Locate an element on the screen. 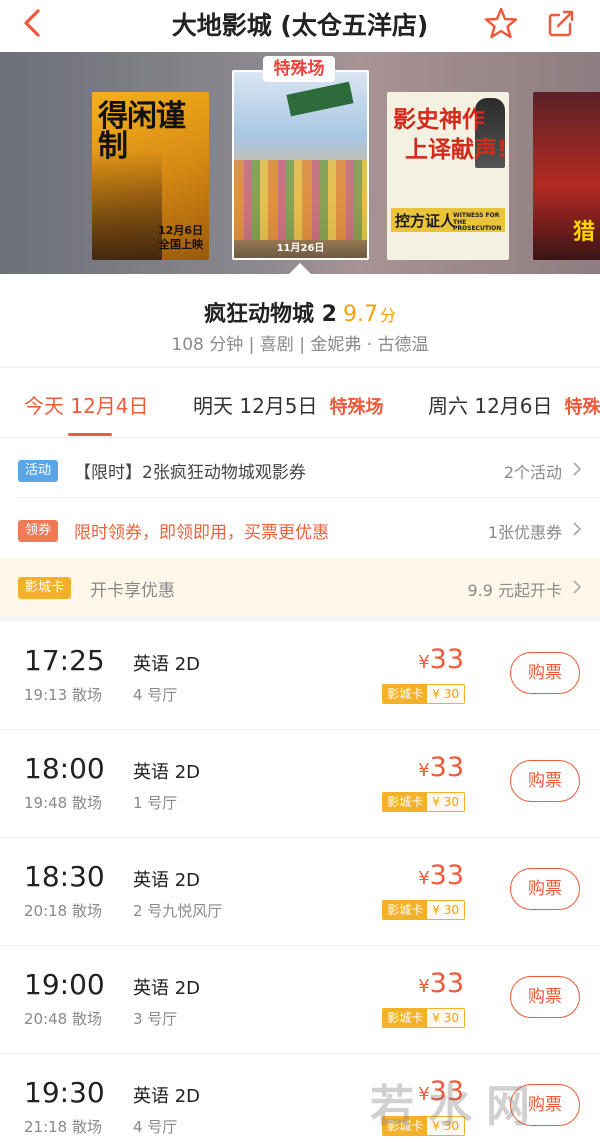  tab-date-tomorrow: 明天 12月5日 特殊场 is located at coordinates (288, 404).